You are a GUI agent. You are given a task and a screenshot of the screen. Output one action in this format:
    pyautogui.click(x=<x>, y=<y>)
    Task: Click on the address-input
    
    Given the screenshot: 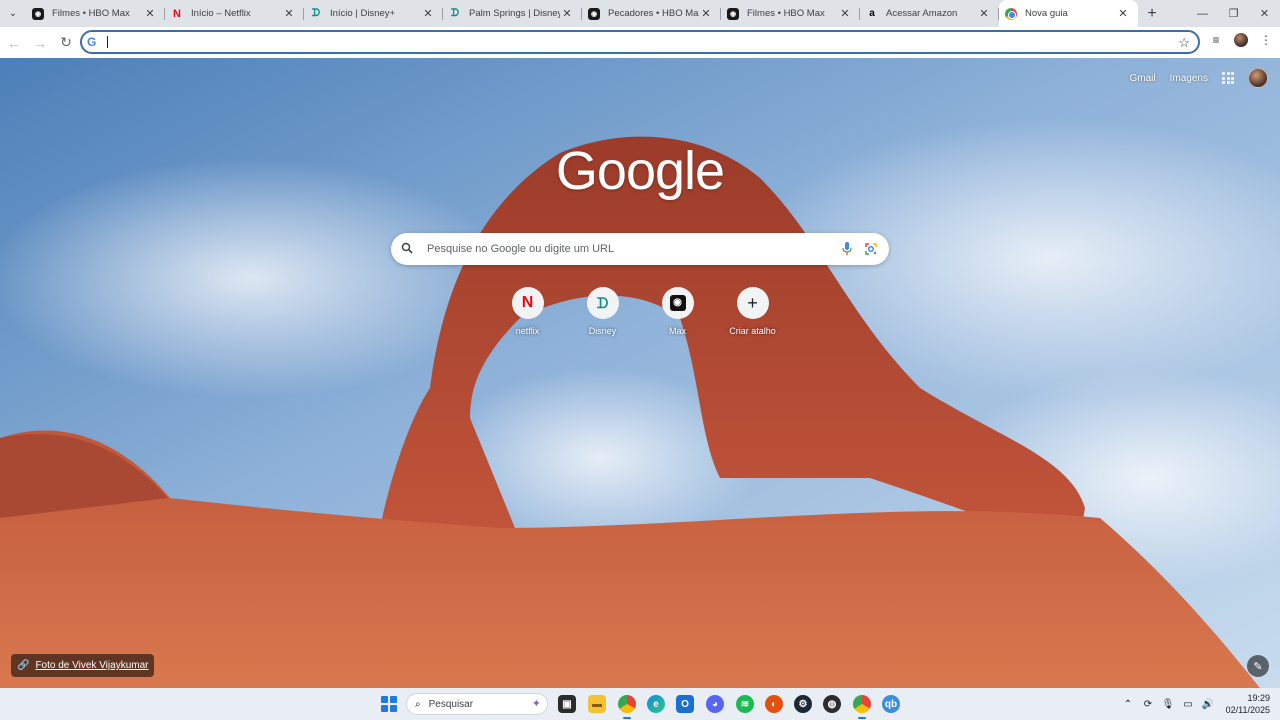 What is the action you would take?
    pyautogui.click(x=655, y=42)
    